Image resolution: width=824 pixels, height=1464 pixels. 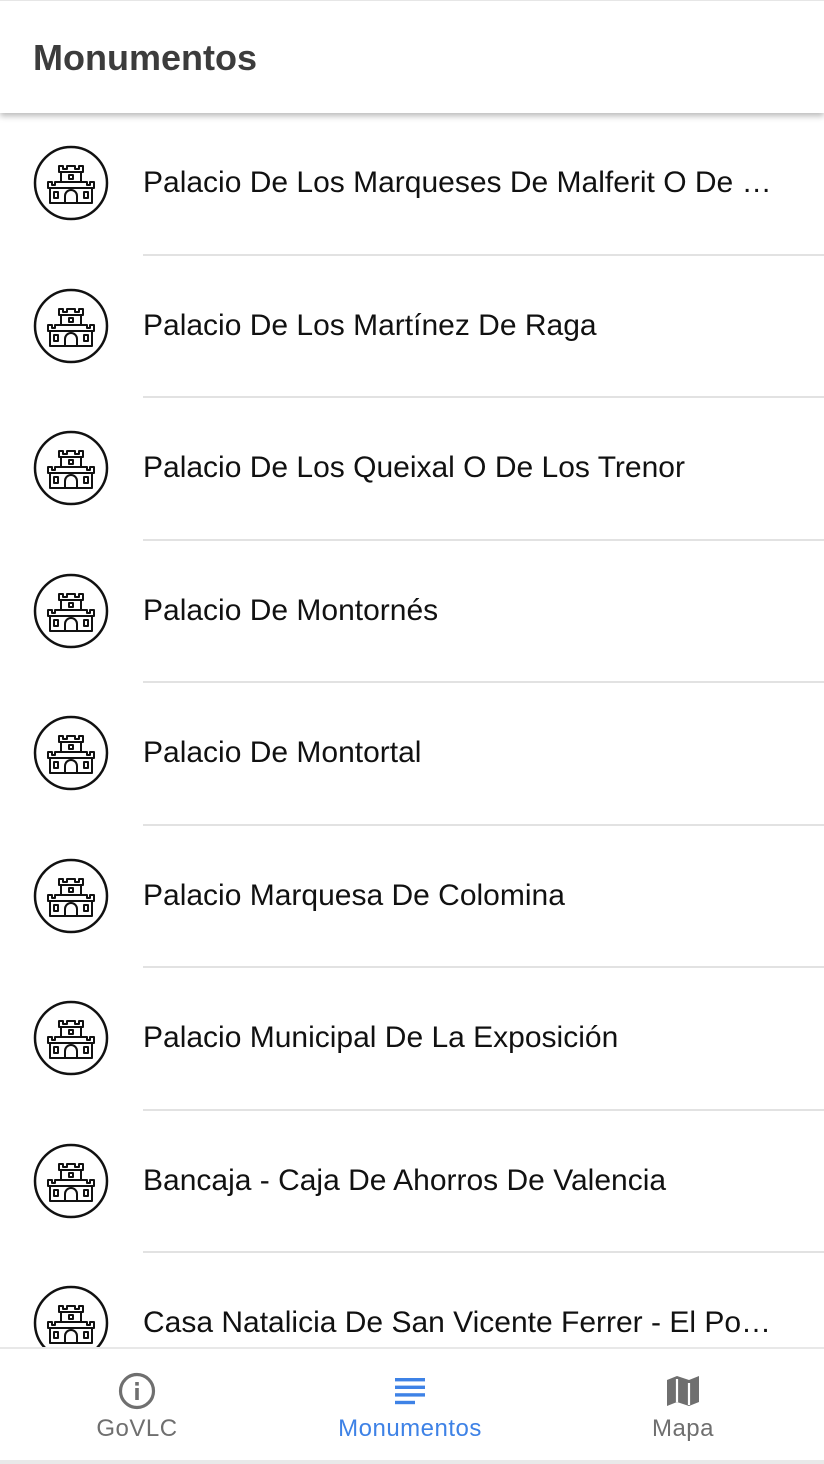 I want to click on nav-tab-monumentos: Monumentos, so click(x=410, y=1406).